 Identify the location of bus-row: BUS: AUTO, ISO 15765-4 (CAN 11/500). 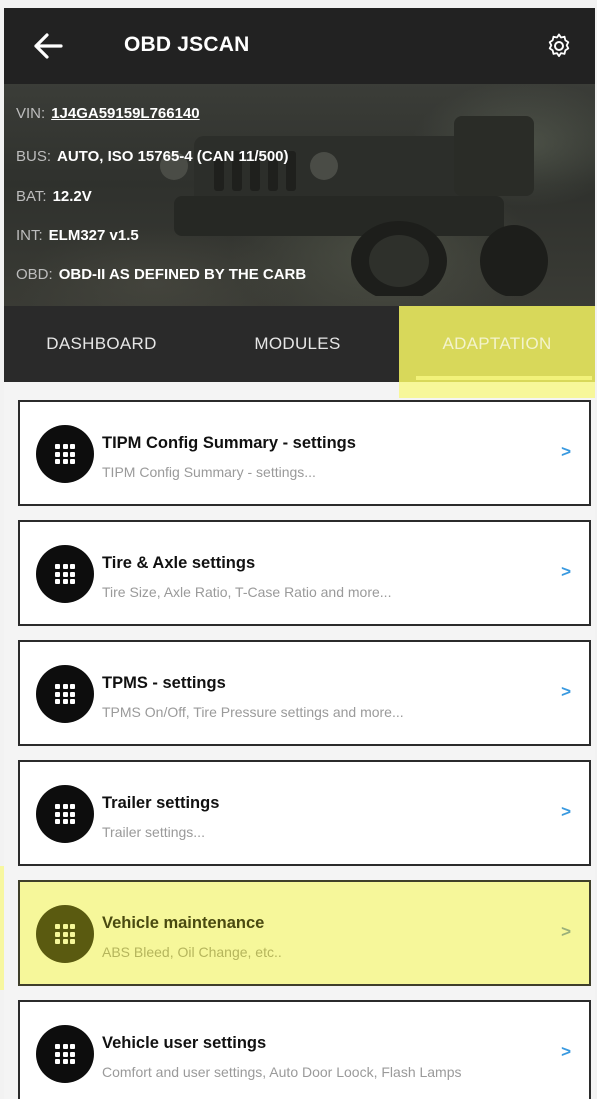
(152, 156).